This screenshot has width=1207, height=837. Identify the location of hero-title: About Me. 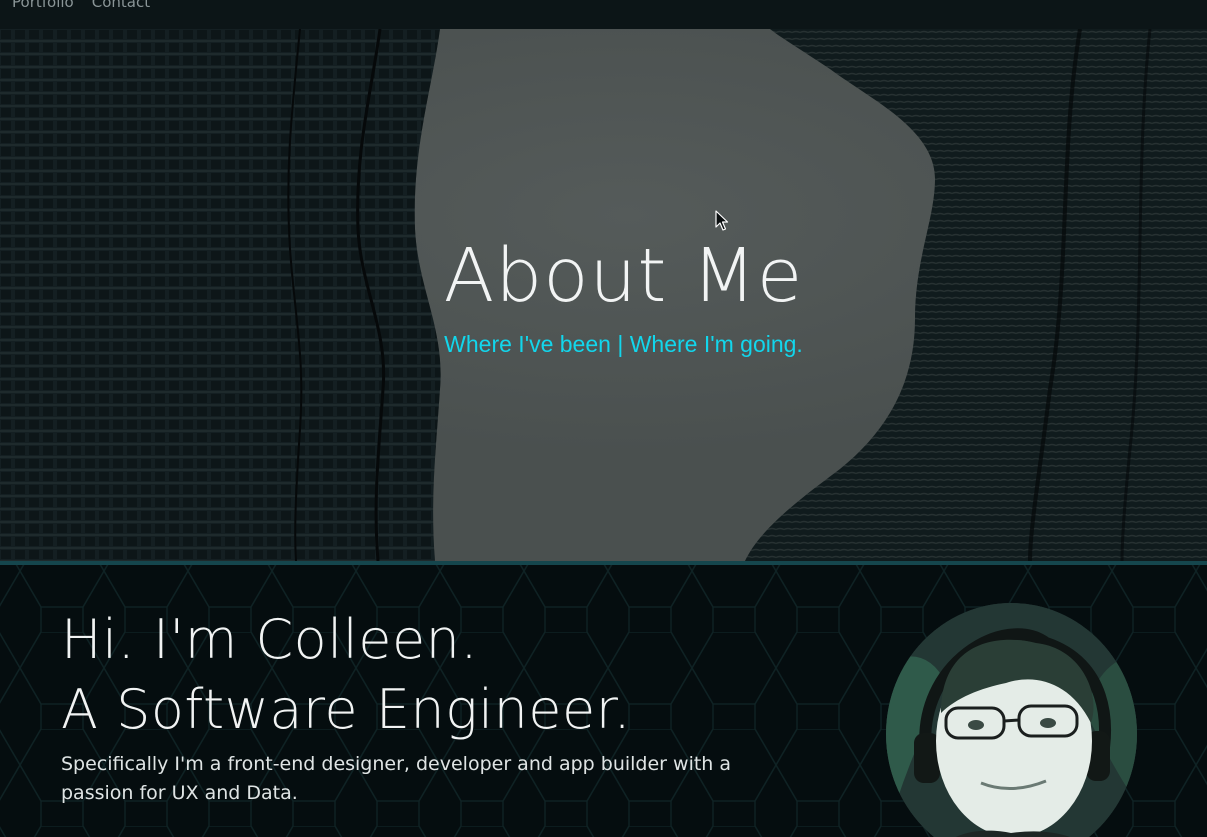
(623, 276).